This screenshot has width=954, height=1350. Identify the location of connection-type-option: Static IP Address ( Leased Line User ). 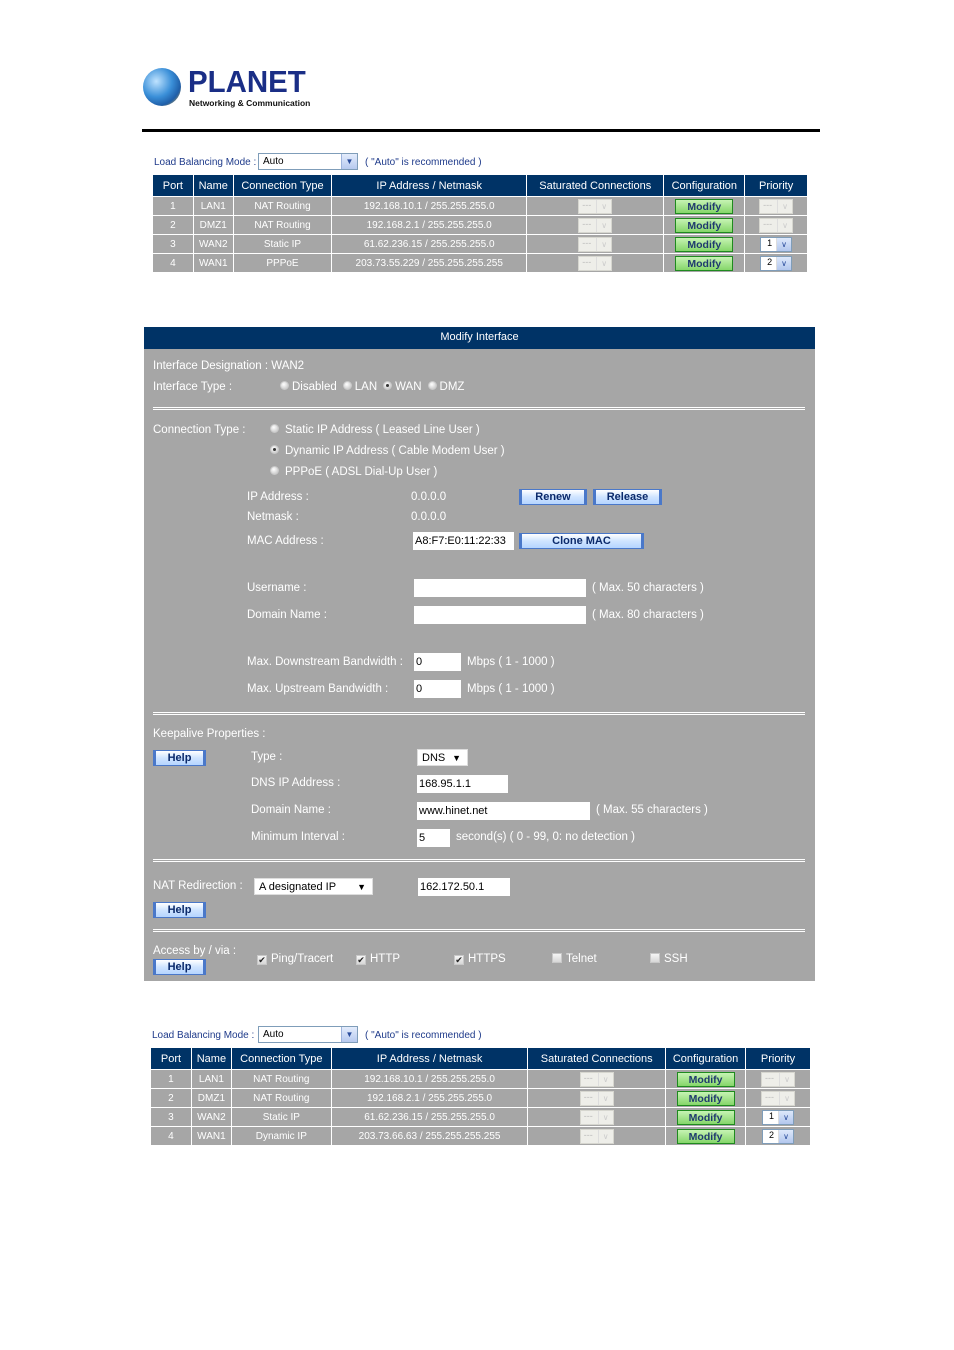
(375, 430).